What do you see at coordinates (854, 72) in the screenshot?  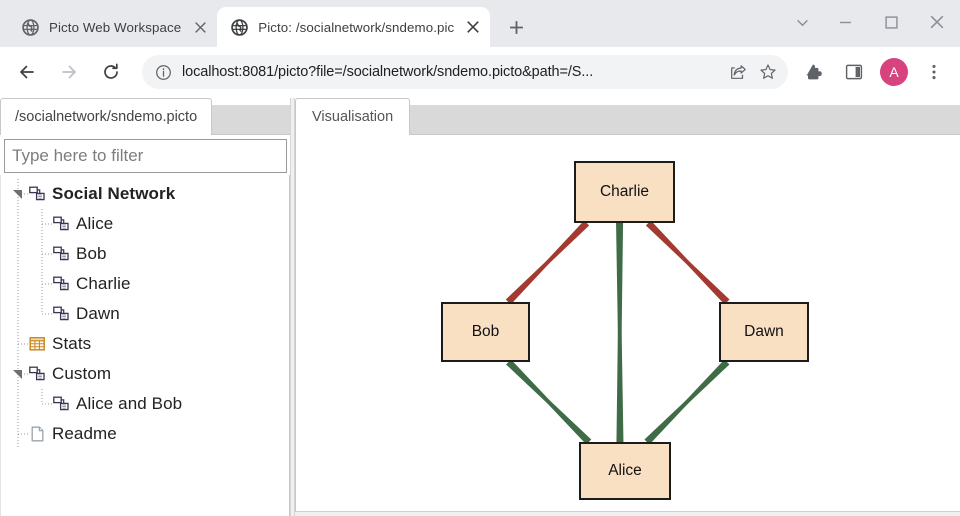 I see `side-panel-icon` at bounding box center [854, 72].